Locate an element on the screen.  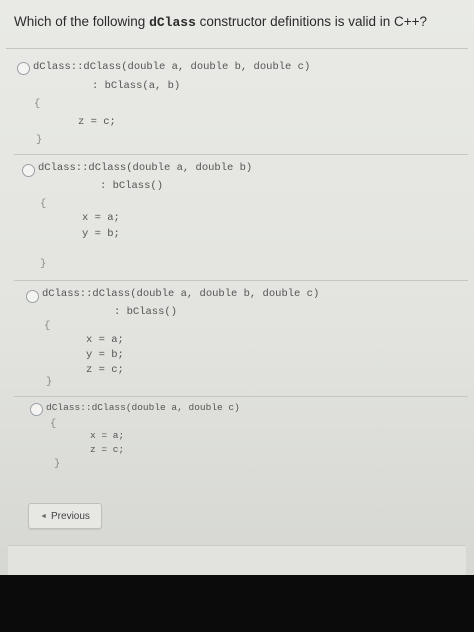
option-3-open-brace: { is located at coordinates (47, 326).